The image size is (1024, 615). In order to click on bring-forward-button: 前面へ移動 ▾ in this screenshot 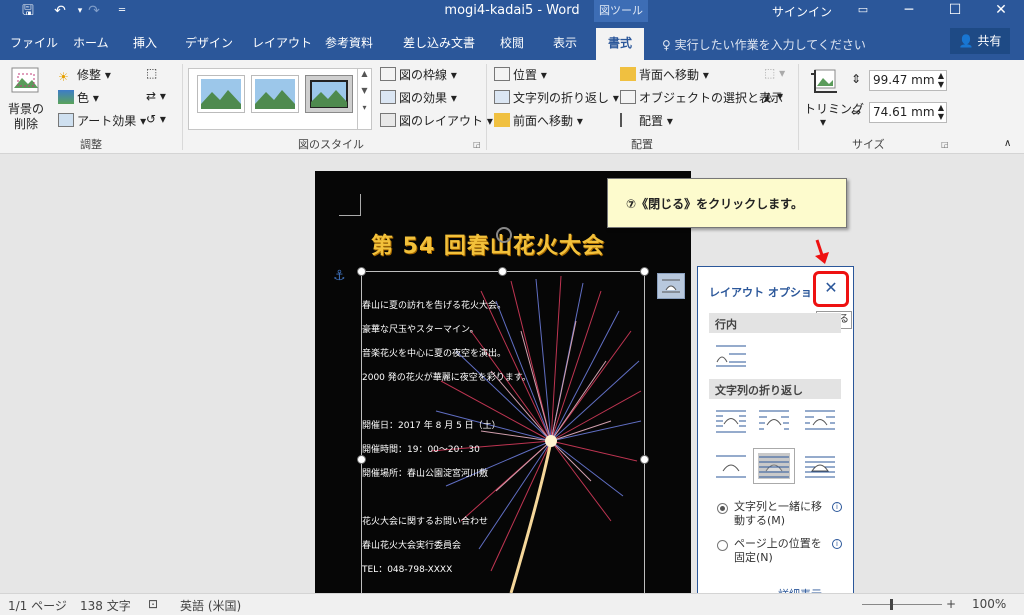, I will do `click(538, 120)`.